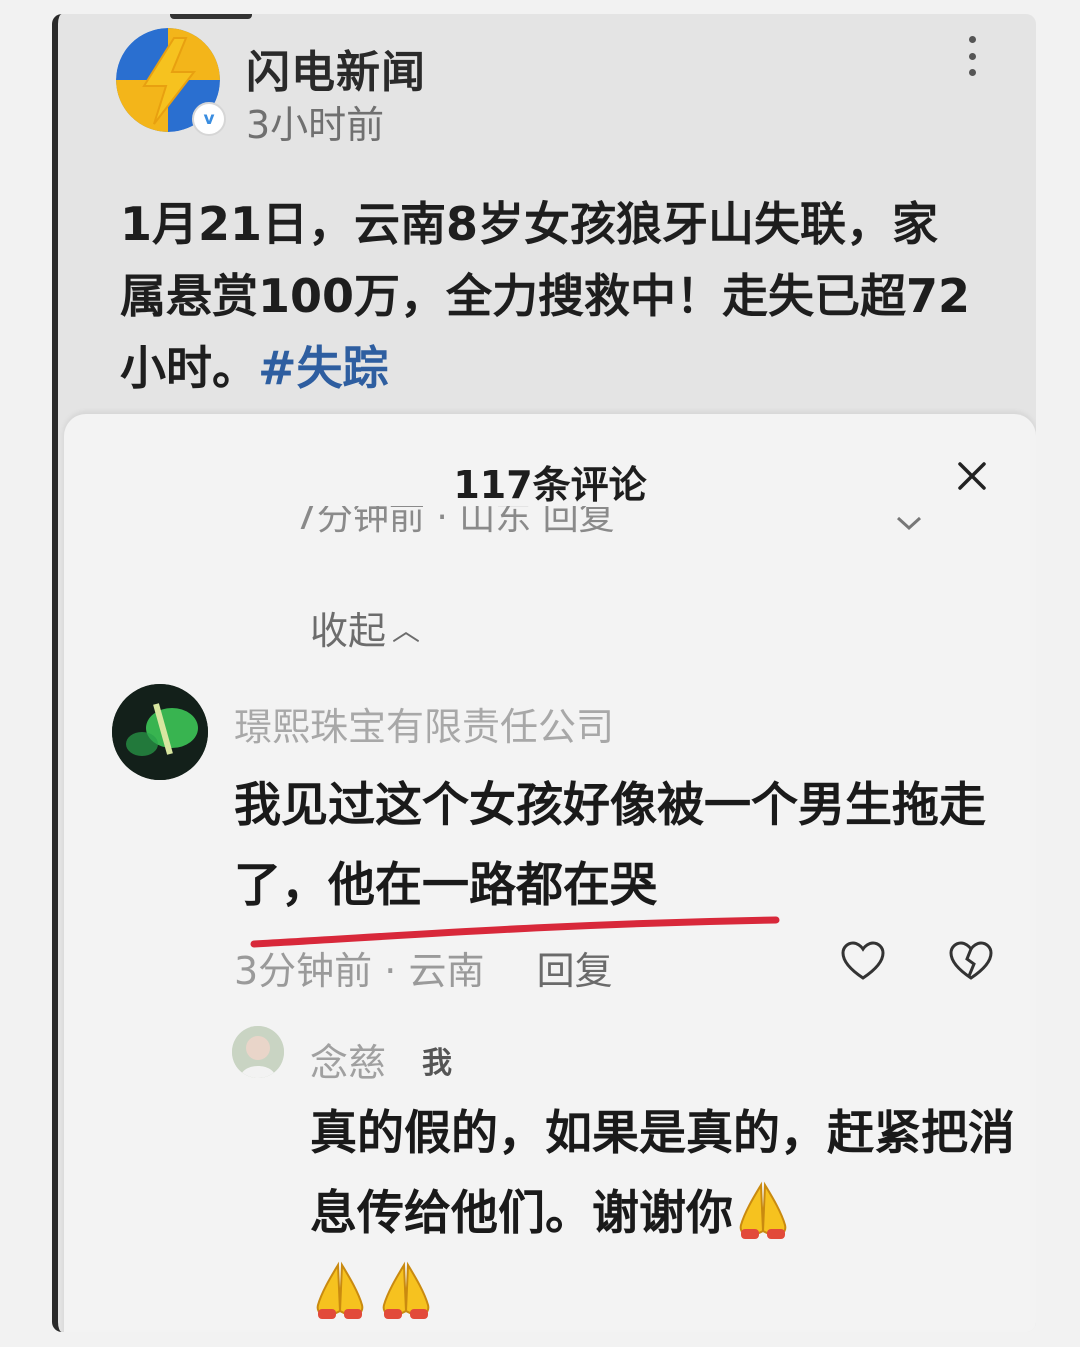 The image size is (1080, 1347). Describe the element at coordinates (424, 723) in the screenshot. I see `commenter-name: 璟熙珠宝有限责任公司` at that location.